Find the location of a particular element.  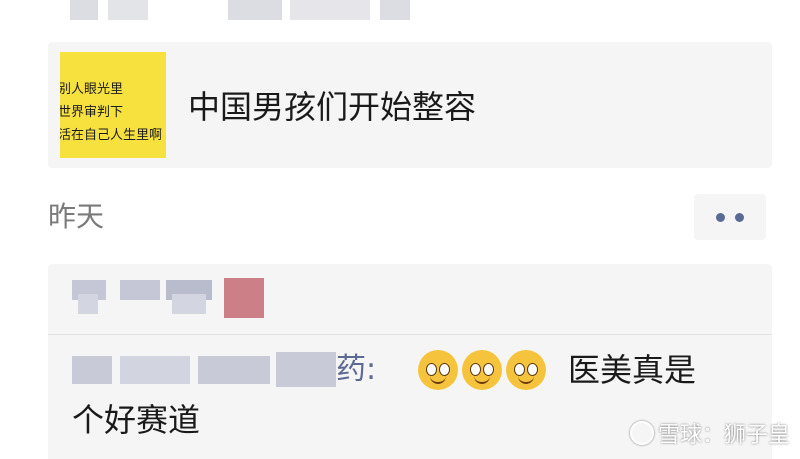

blurred-header is located at coordinates (400, 11).